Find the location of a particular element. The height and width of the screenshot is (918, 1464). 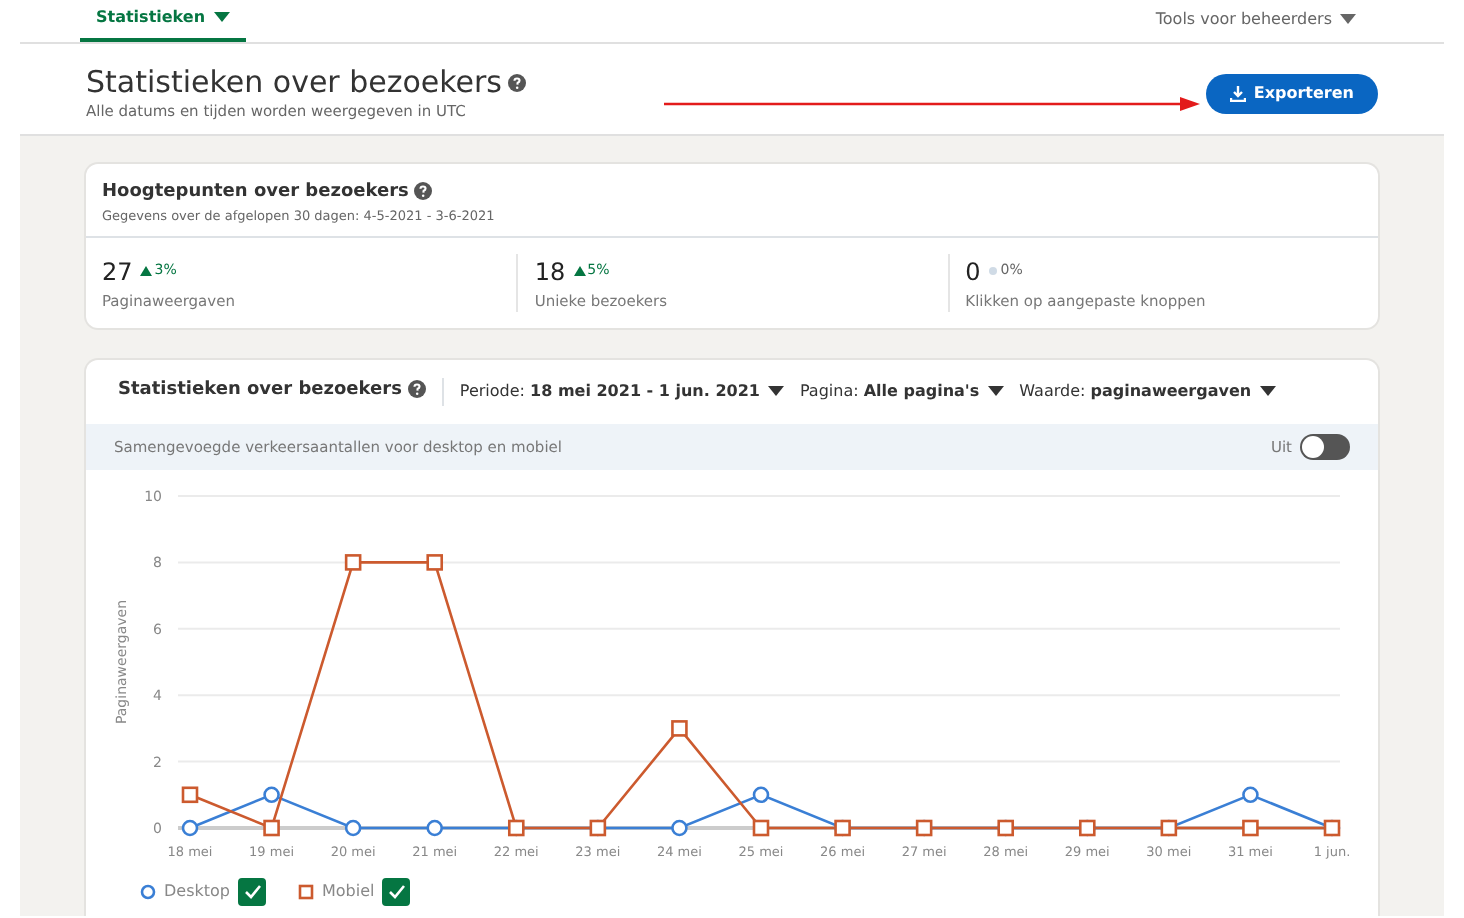

circle-marker-icon is located at coordinates (148, 891).